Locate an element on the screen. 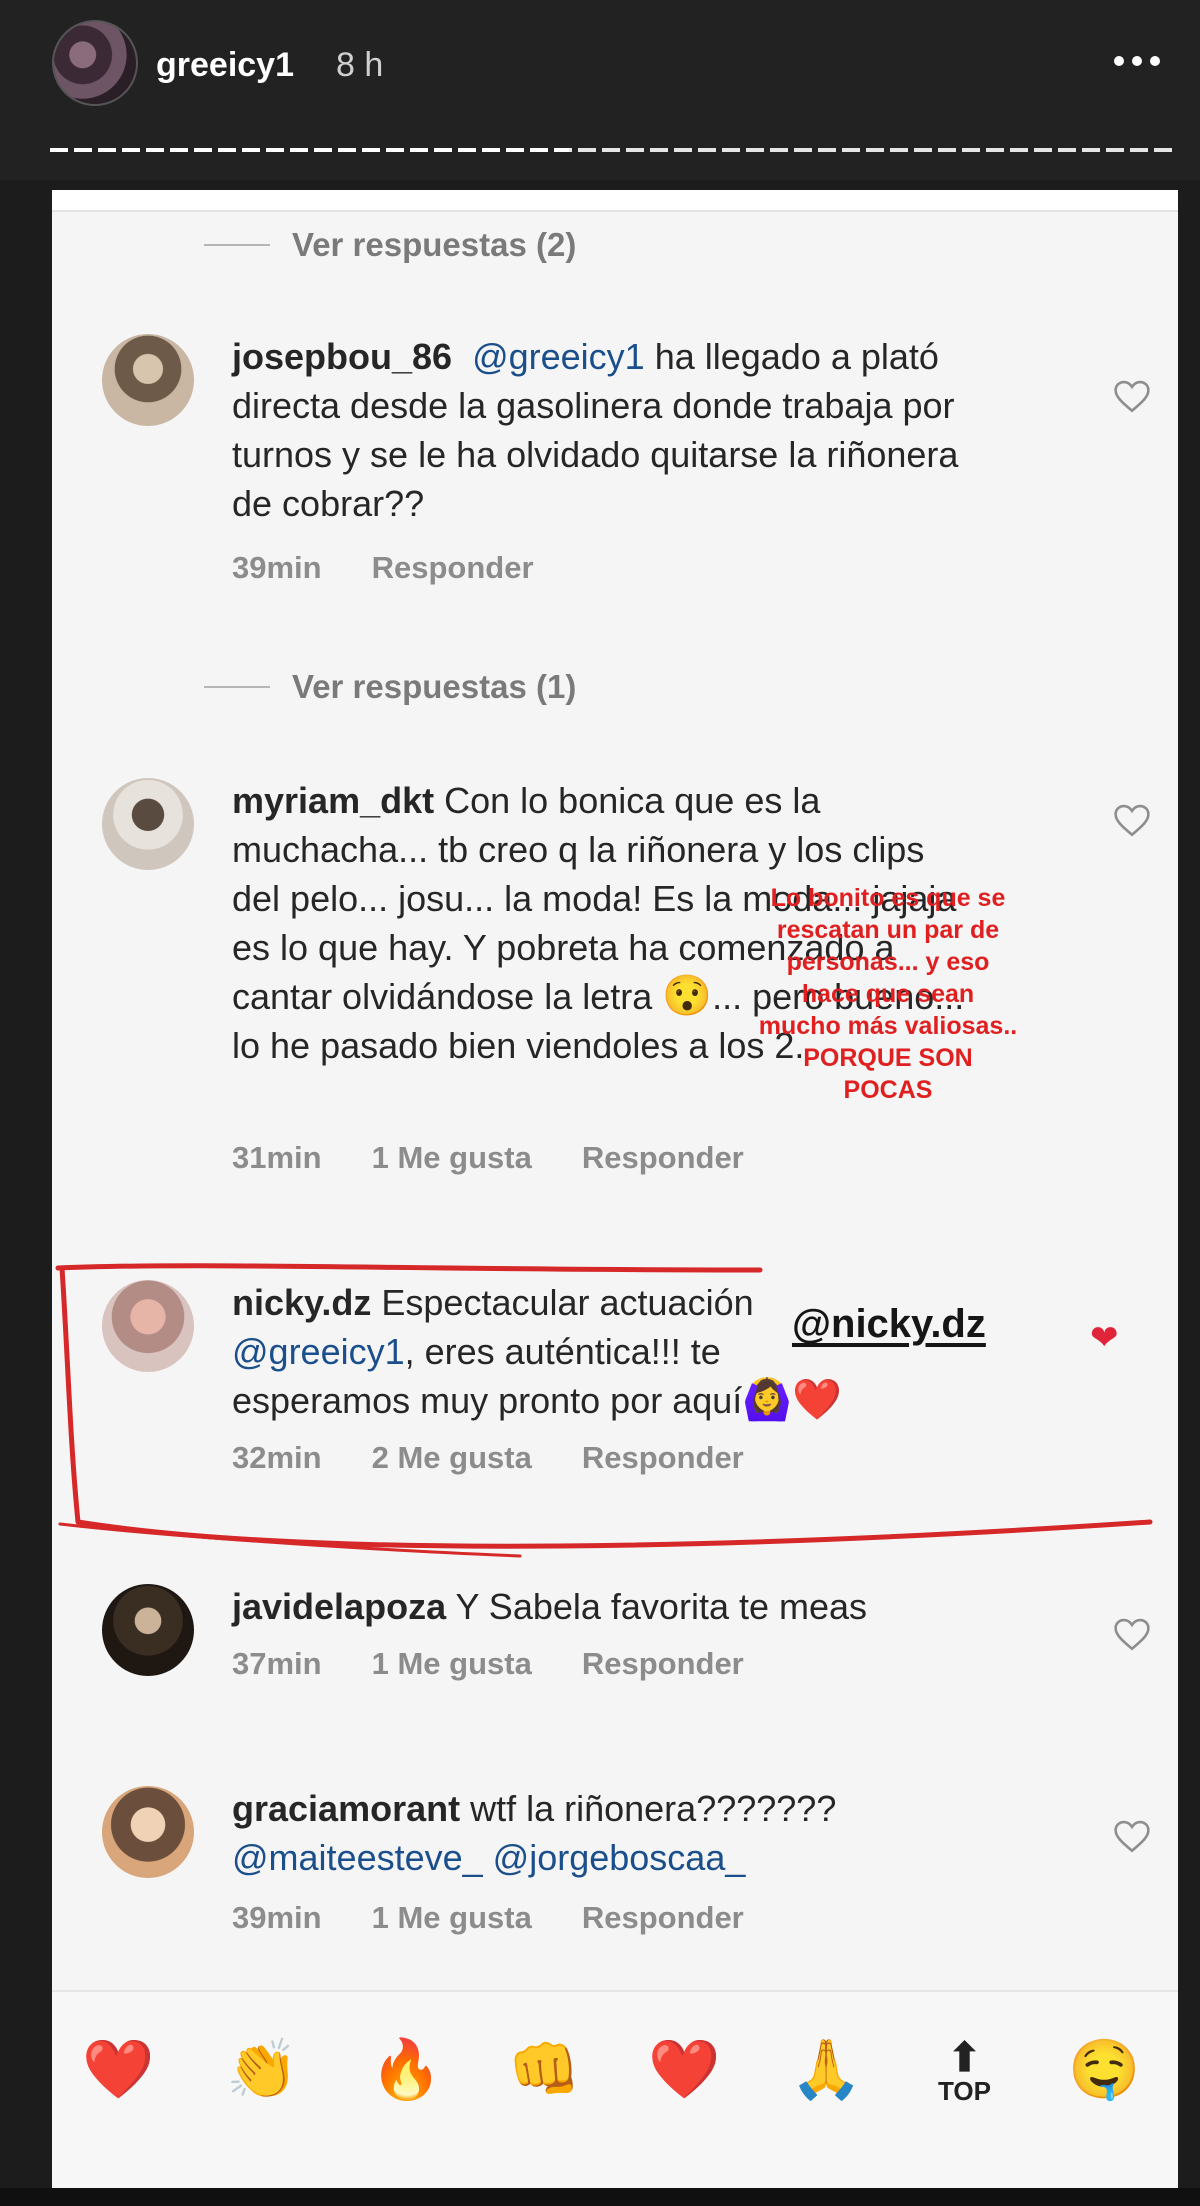  bottom-edge is located at coordinates (600, 2197).